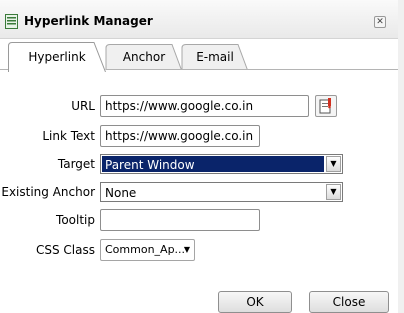 The width and height of the screenshot is (404, 313). Describe the element at coordinates (204, 106) in the screenshot. I see `url-field: https://www.google.co.in` at that location.